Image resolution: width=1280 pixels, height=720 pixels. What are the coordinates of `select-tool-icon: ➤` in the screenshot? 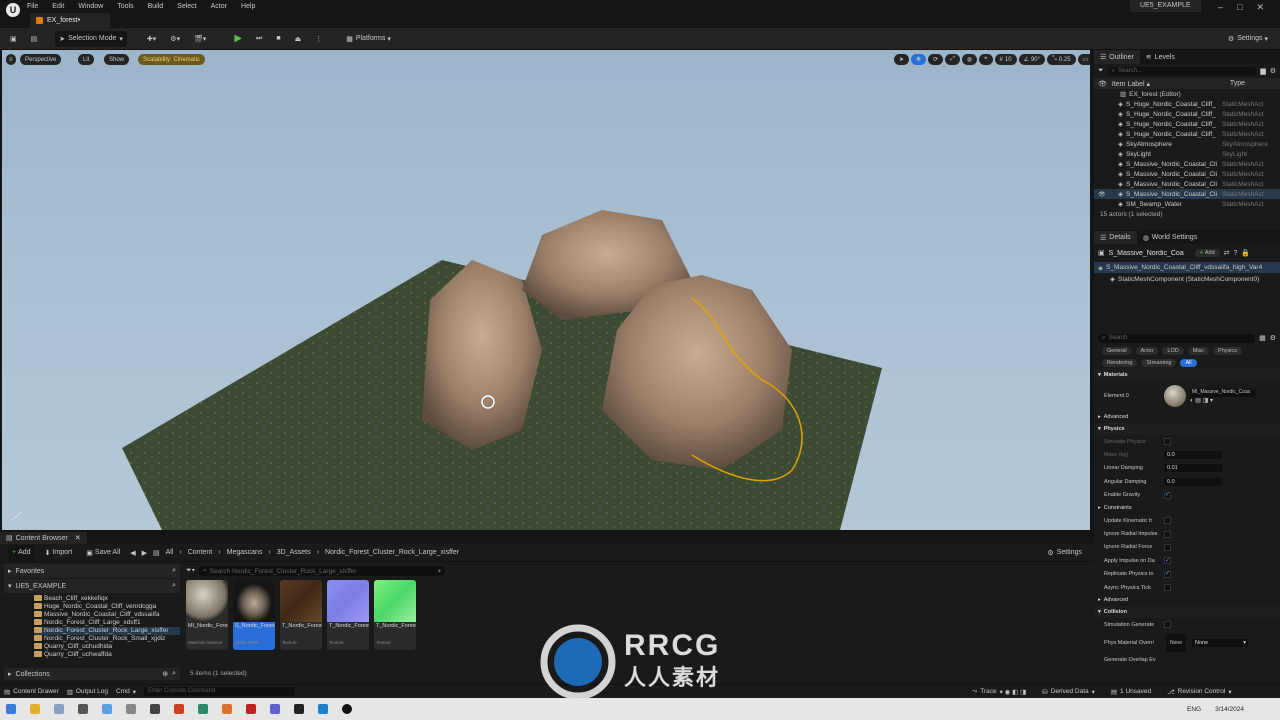 It's located at (902, 59).